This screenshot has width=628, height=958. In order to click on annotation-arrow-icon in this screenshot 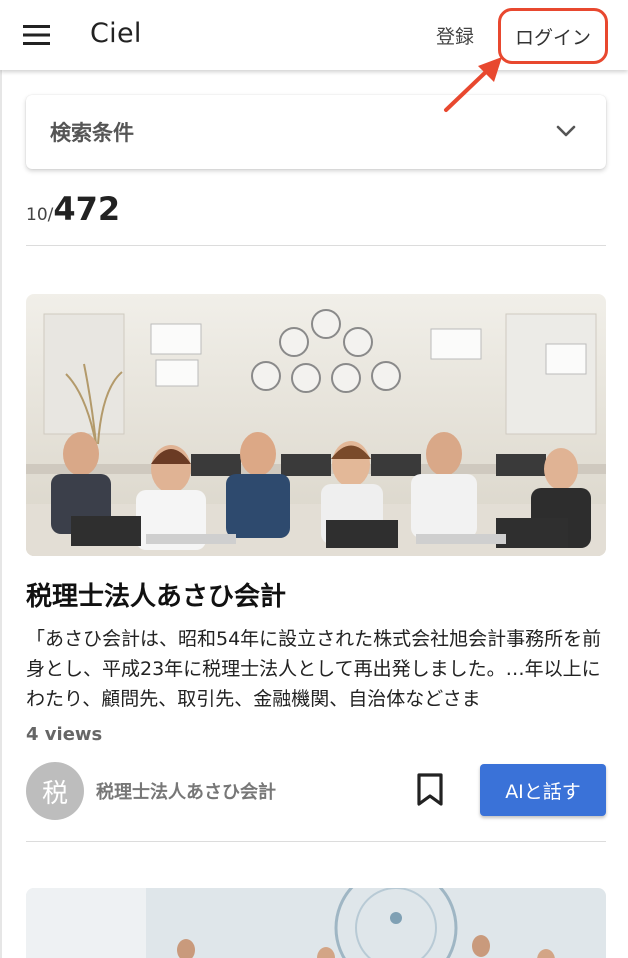, I will do `click(473, 84)`.